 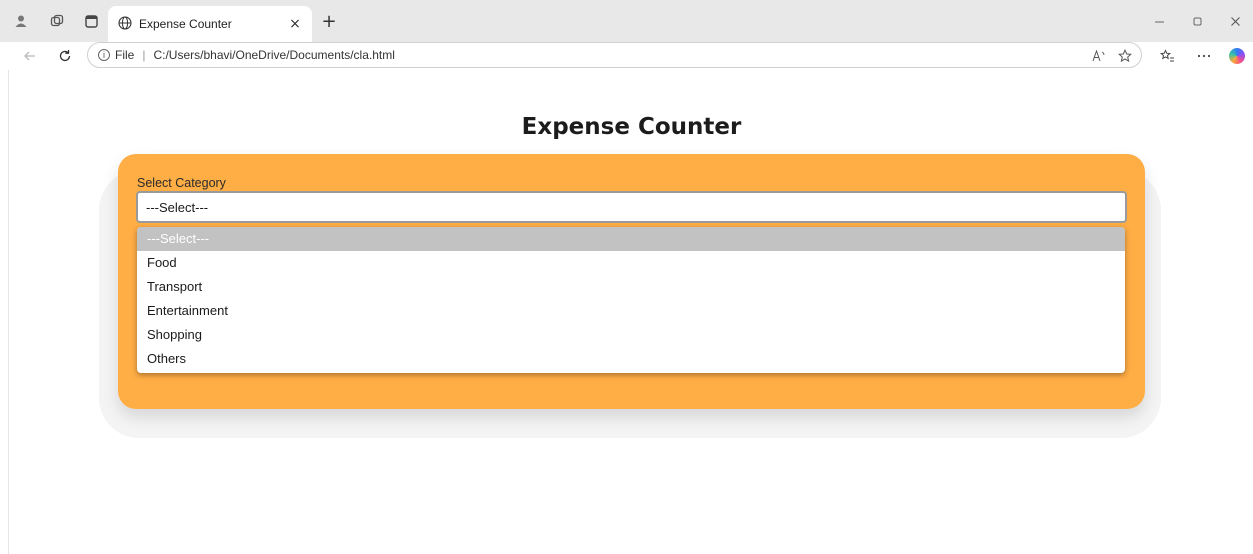 What do you see at coordinates (57, 21) in the screenshot?
I see `workspaces-icon` at bounding box center [57, 21].